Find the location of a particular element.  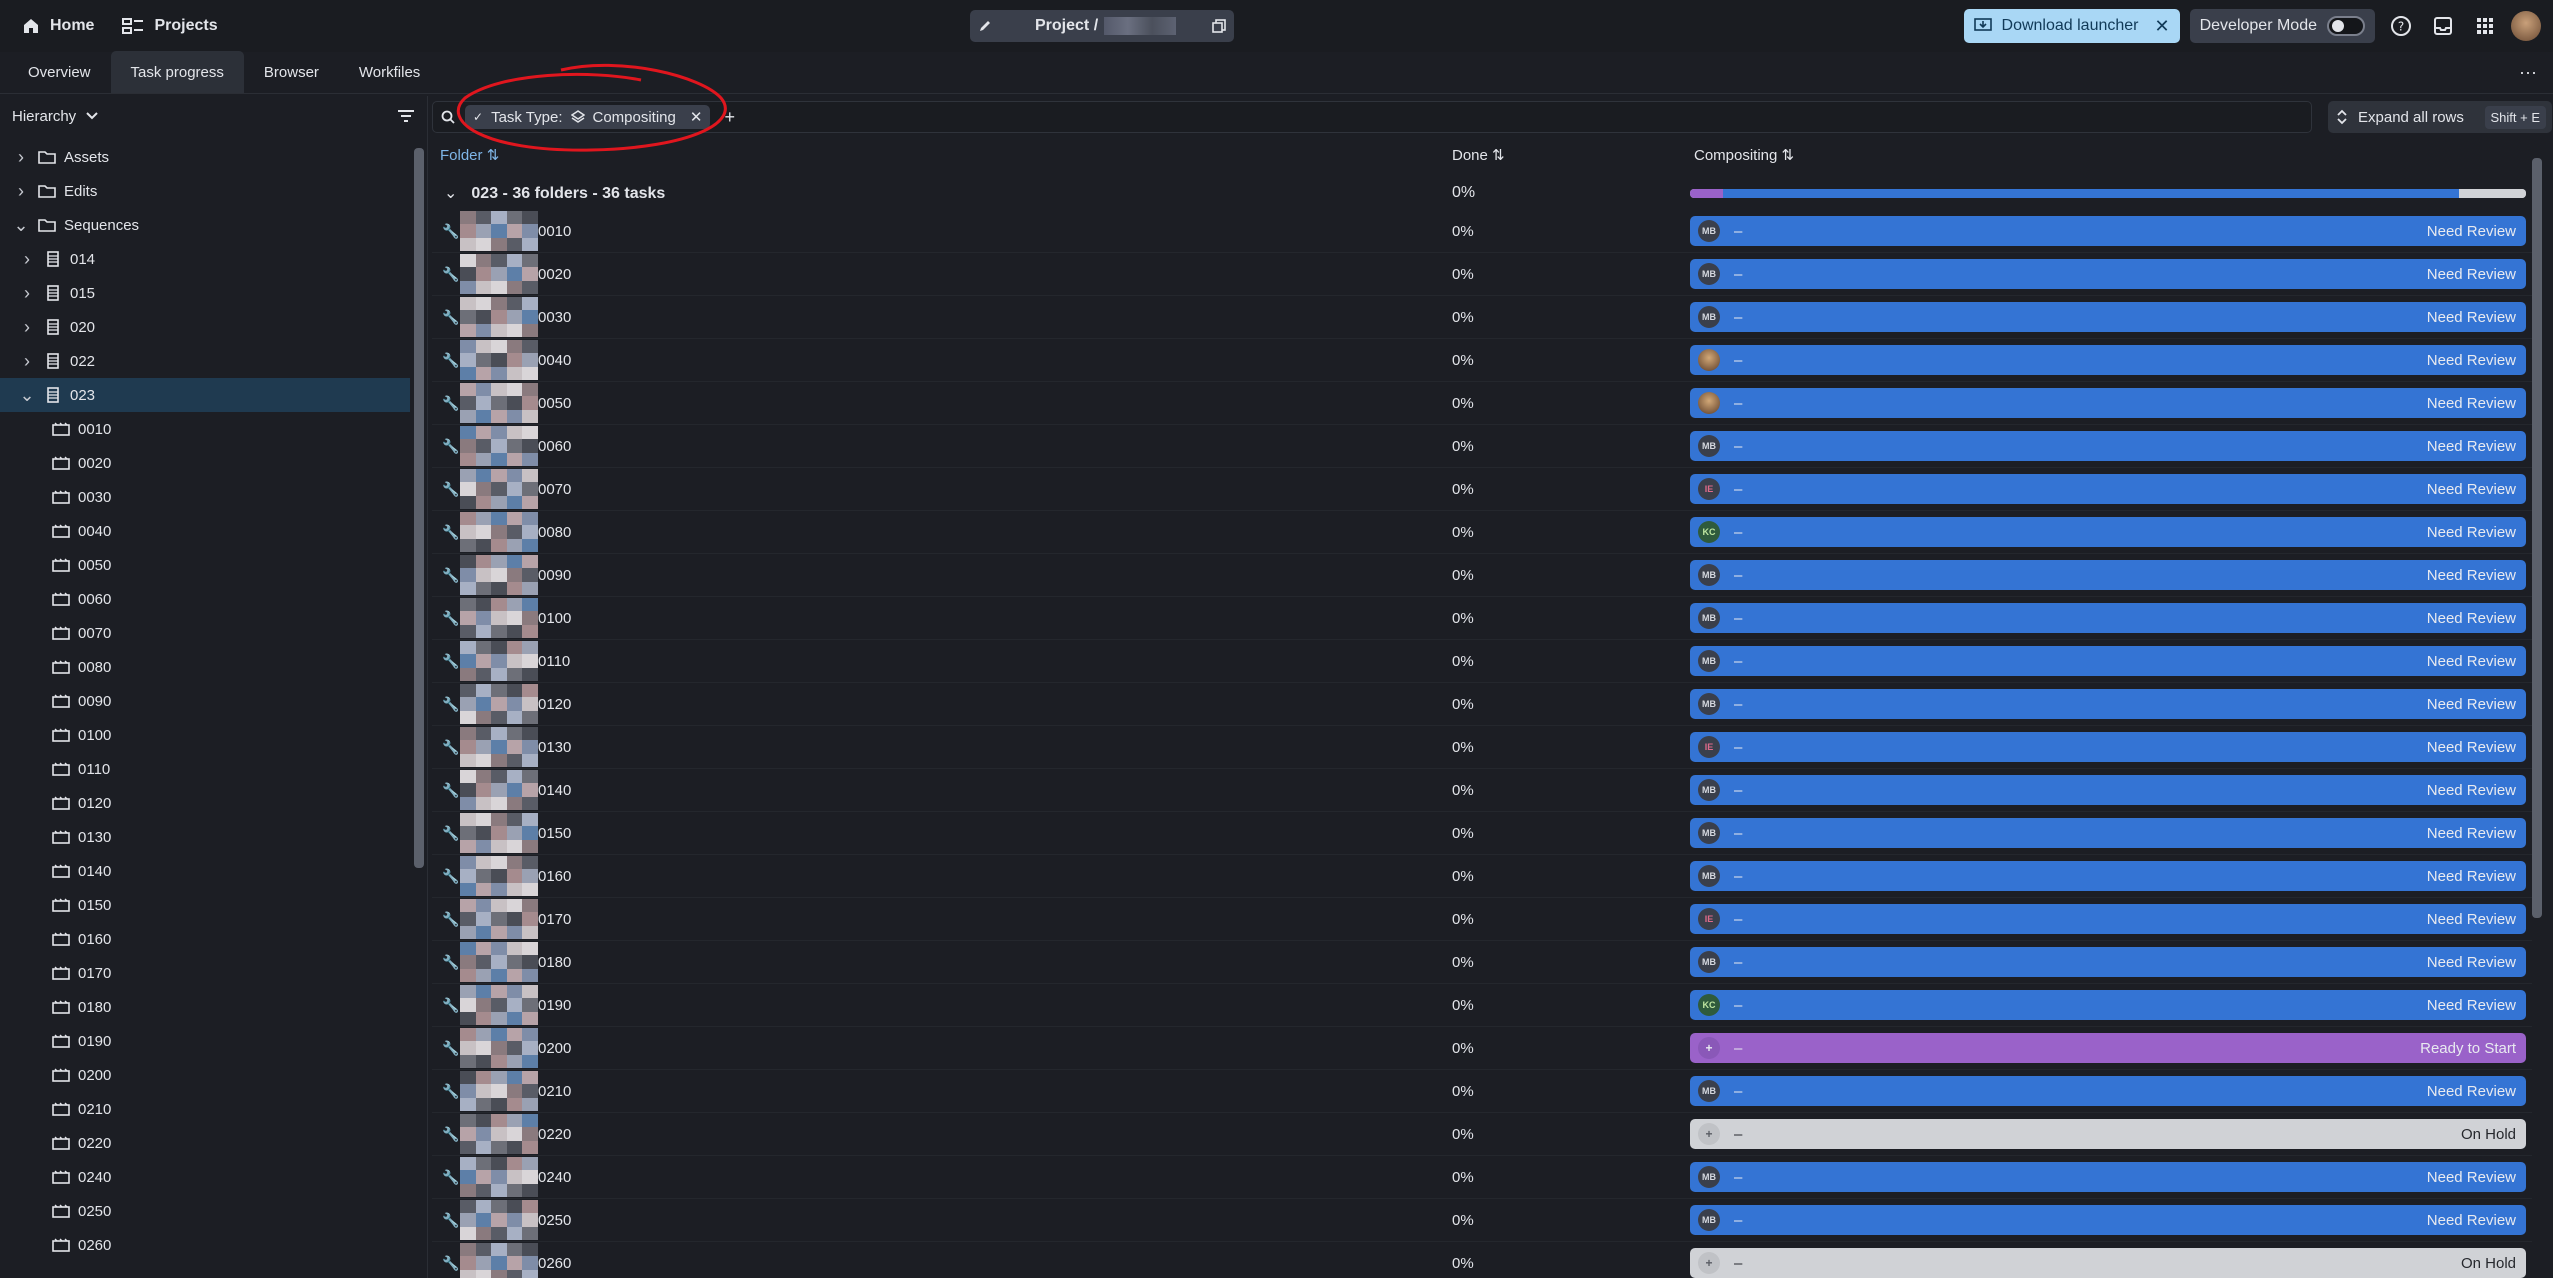

tree-node: 0010 is located at coordinates (205, 429).